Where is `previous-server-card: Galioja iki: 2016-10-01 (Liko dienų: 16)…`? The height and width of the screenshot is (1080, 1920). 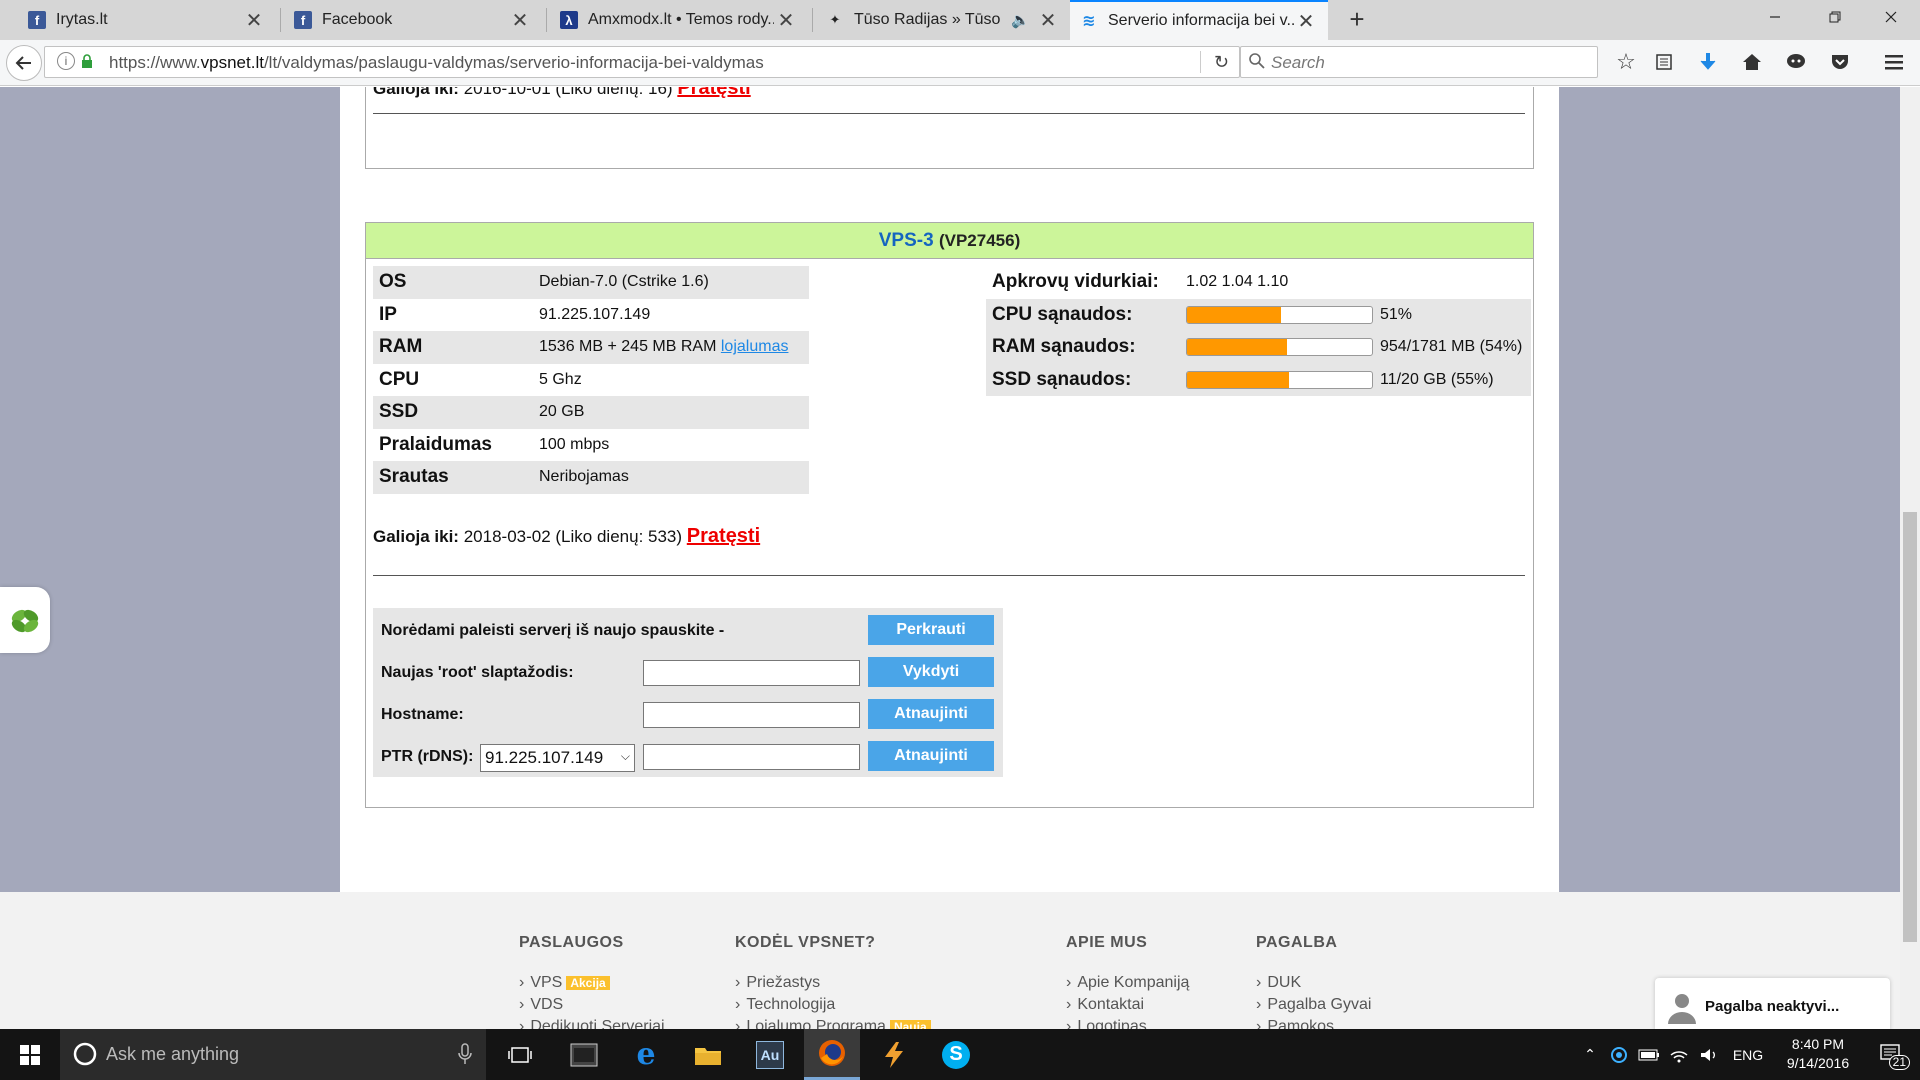
previous-server-card: Galioja iki: 2016-10-01 (Liko dienų: 16)… is located at coordinates (949, 128).